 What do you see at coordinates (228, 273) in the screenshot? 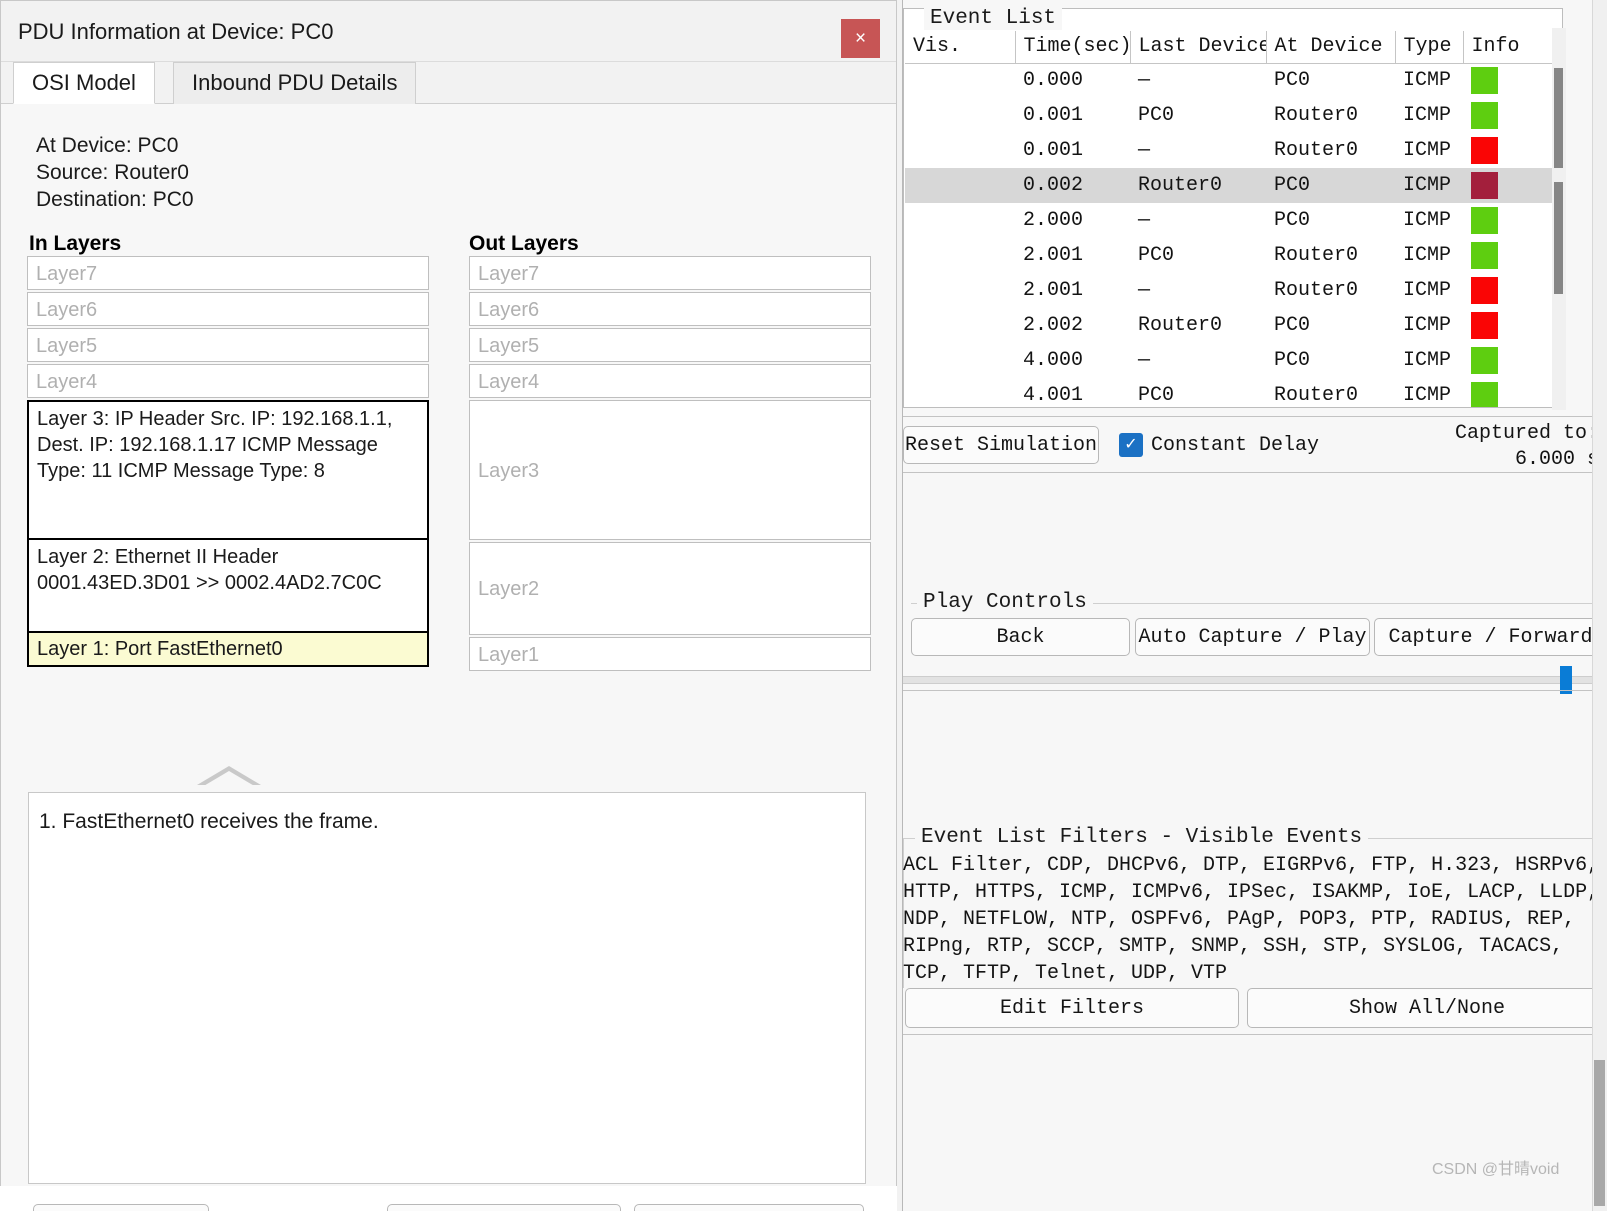
I see `in-layer-7: Layer7` at bounding box center [228, 273].